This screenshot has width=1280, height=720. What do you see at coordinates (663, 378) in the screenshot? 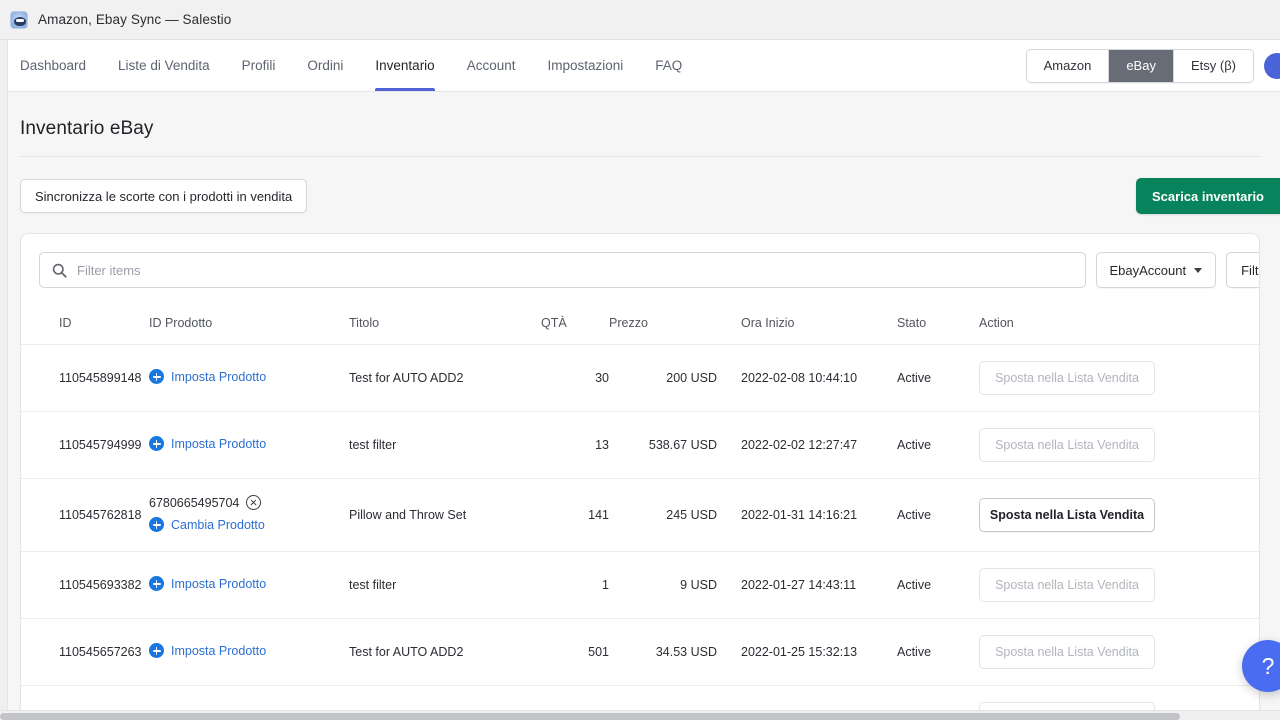
I see `cell-price: 200 USD` at bounding box center [663, 378].